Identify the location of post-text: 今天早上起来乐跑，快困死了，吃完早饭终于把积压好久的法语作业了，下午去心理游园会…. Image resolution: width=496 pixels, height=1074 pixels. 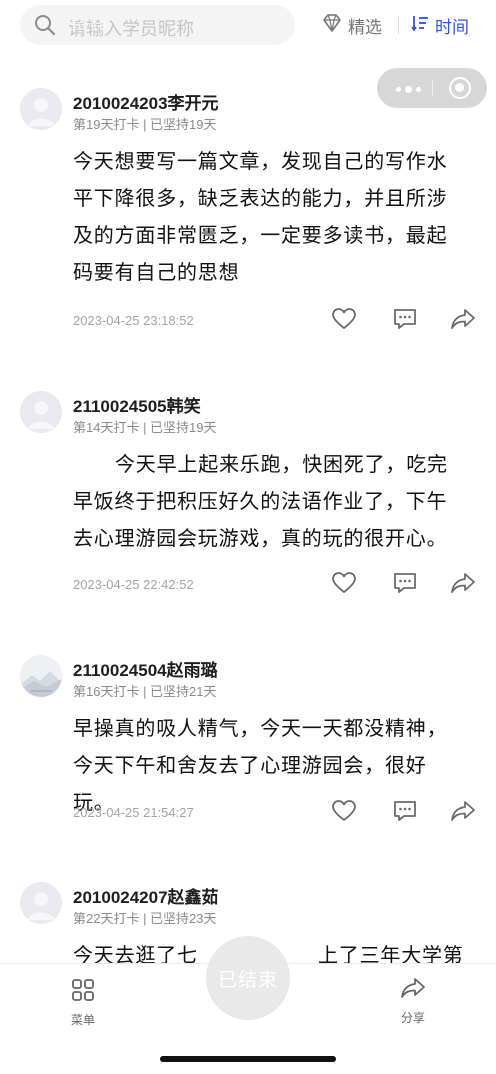
(260, 502).